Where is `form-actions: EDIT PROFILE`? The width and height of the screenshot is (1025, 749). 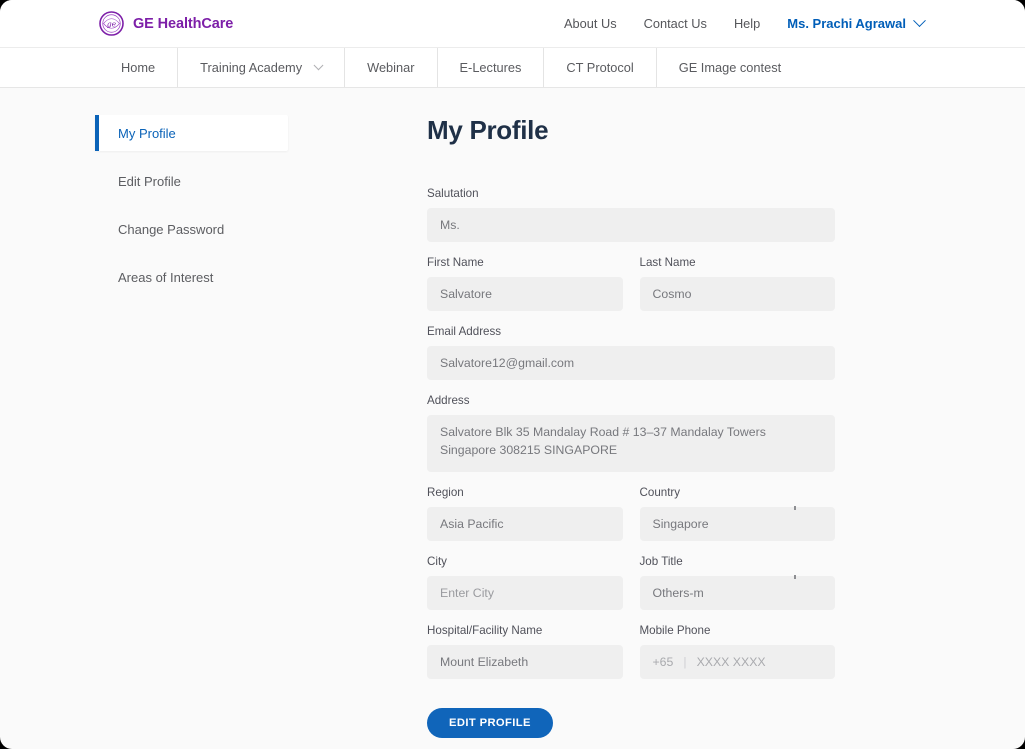
form-actions: EDIT PROFILE is located at coordinates (631, 723).